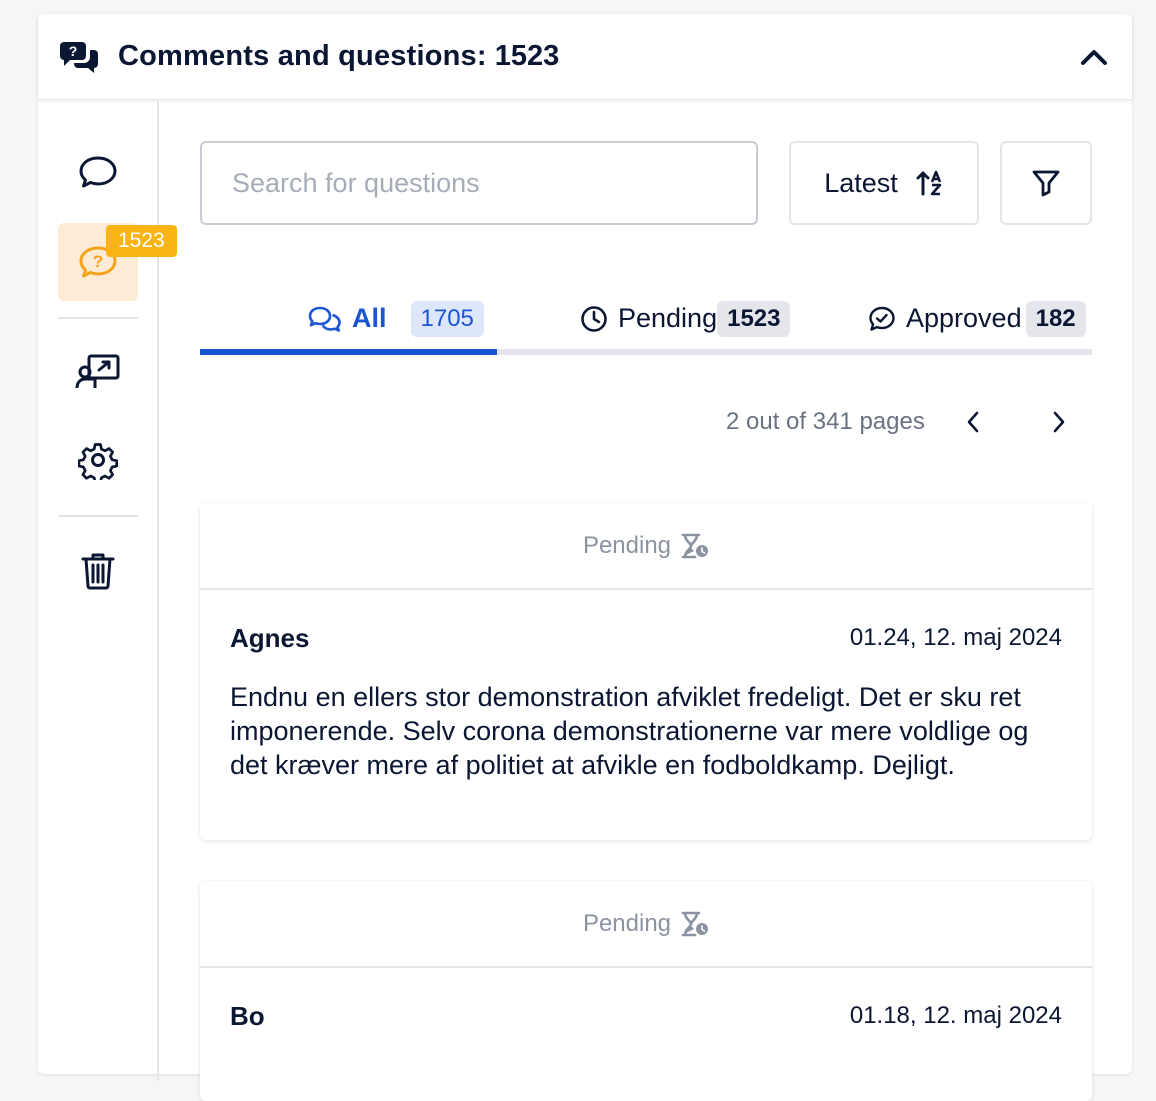 This screenshot has width=1156, height=1101. I want to click on sidebar-item-settings, so click(98, 460).